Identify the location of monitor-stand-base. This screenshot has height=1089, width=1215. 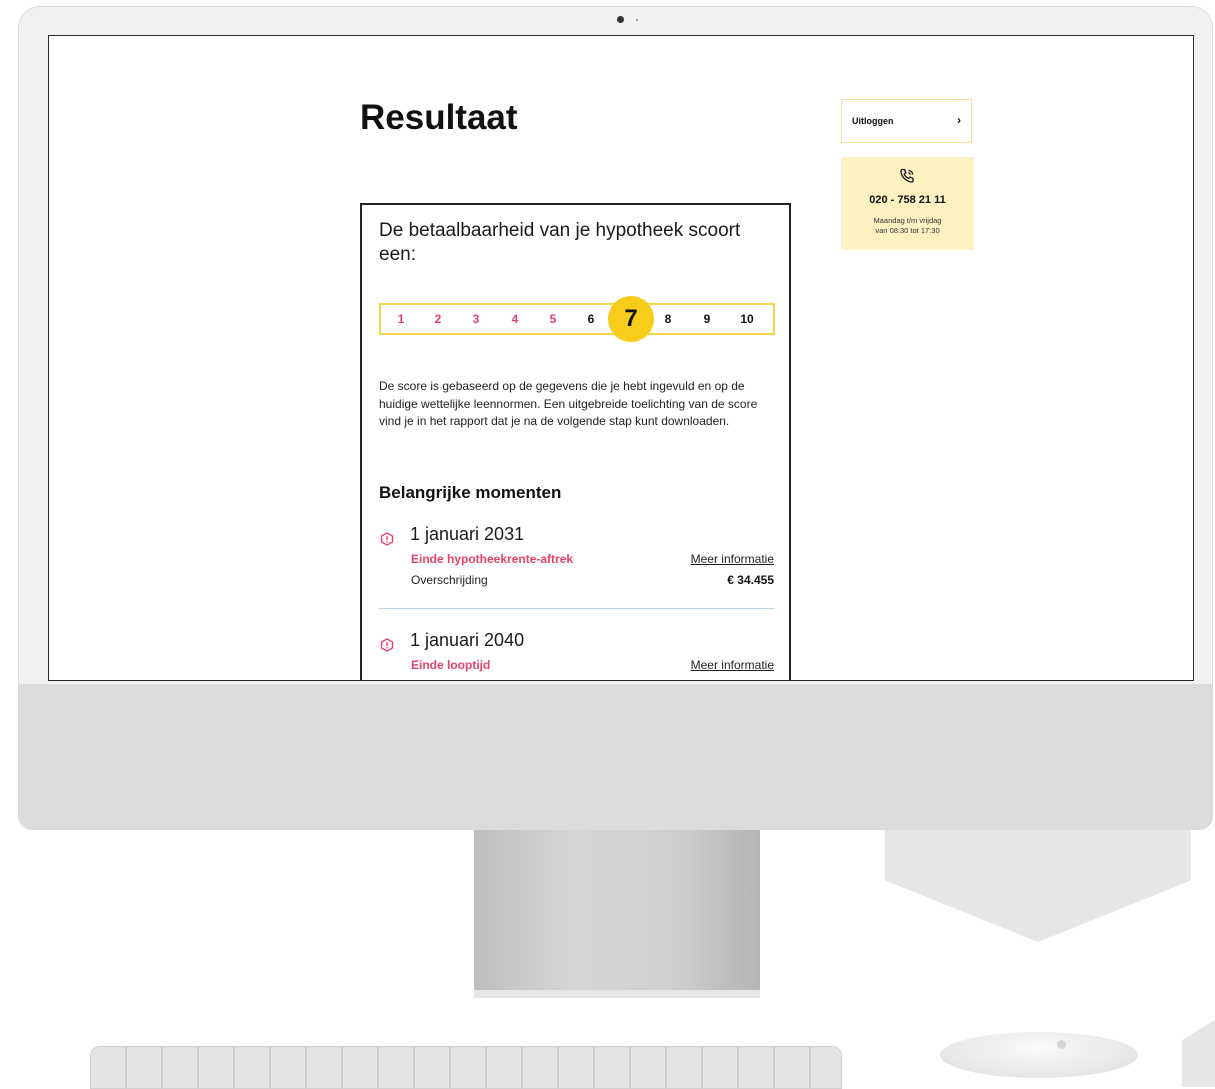
(617, 994).